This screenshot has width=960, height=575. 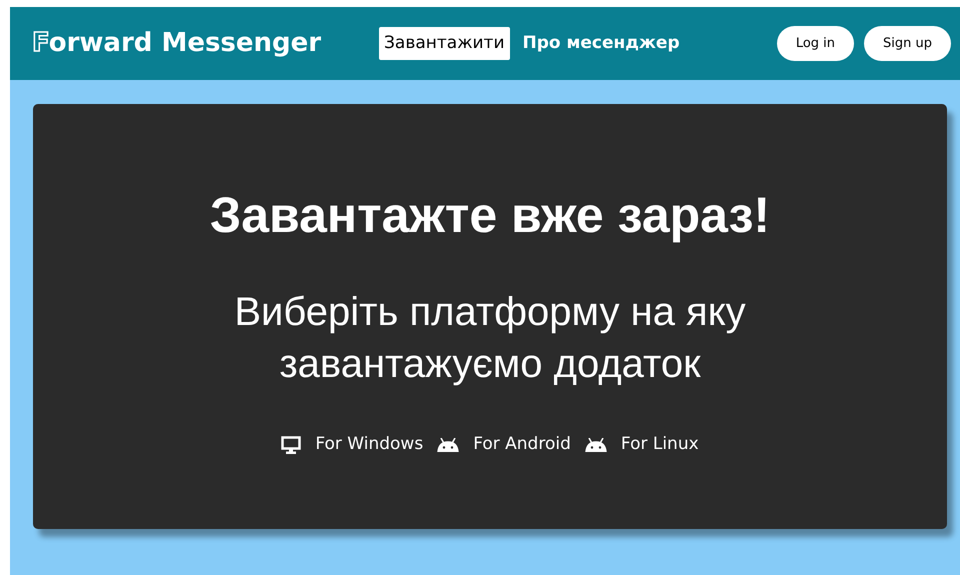 What do you see at coordinates (444, 43) in the screenshot?
I see `nav-link: Завантажити` at bounding box center [444, 43].